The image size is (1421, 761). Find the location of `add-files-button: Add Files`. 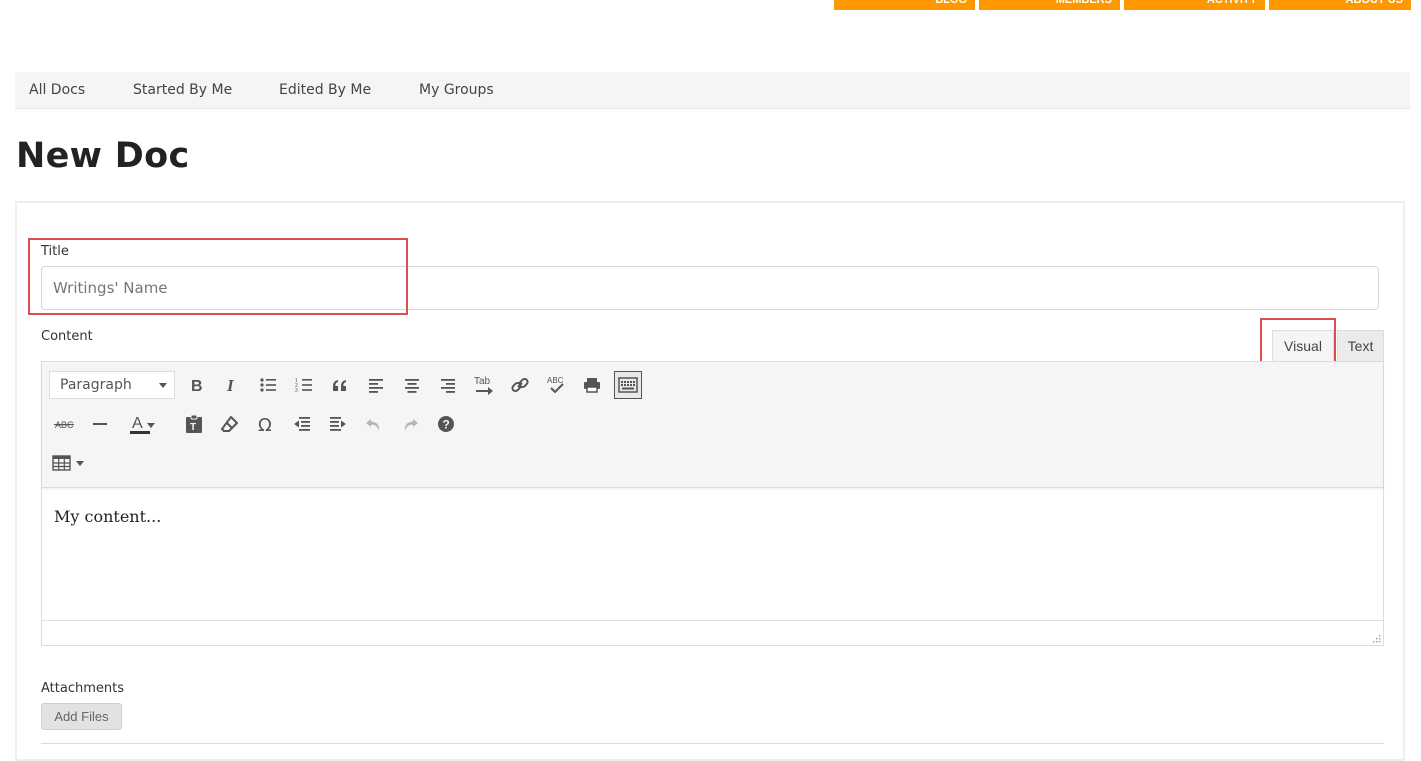

add-files-button: Add Files is located at coordinates (81, 716).